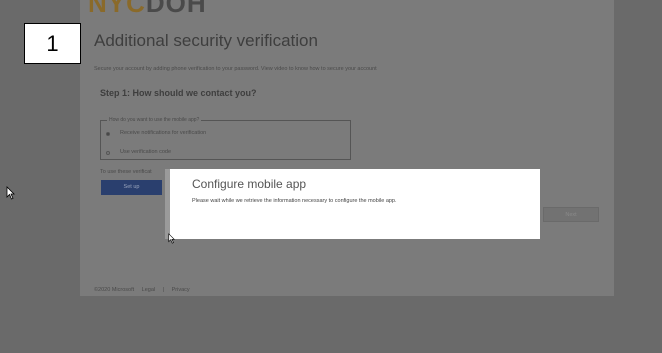  I want to click on radio-verification-code, so click(108, 153).